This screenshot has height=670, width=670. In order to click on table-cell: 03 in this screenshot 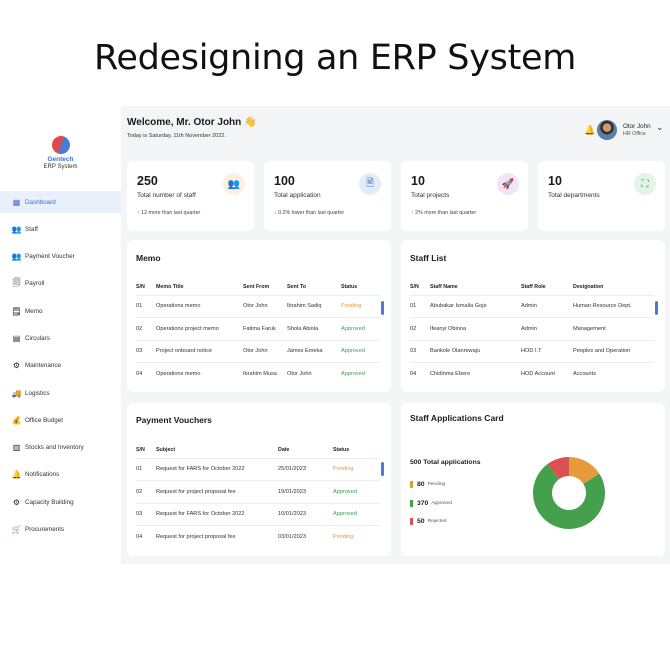, I will do `click(420, 351)`.